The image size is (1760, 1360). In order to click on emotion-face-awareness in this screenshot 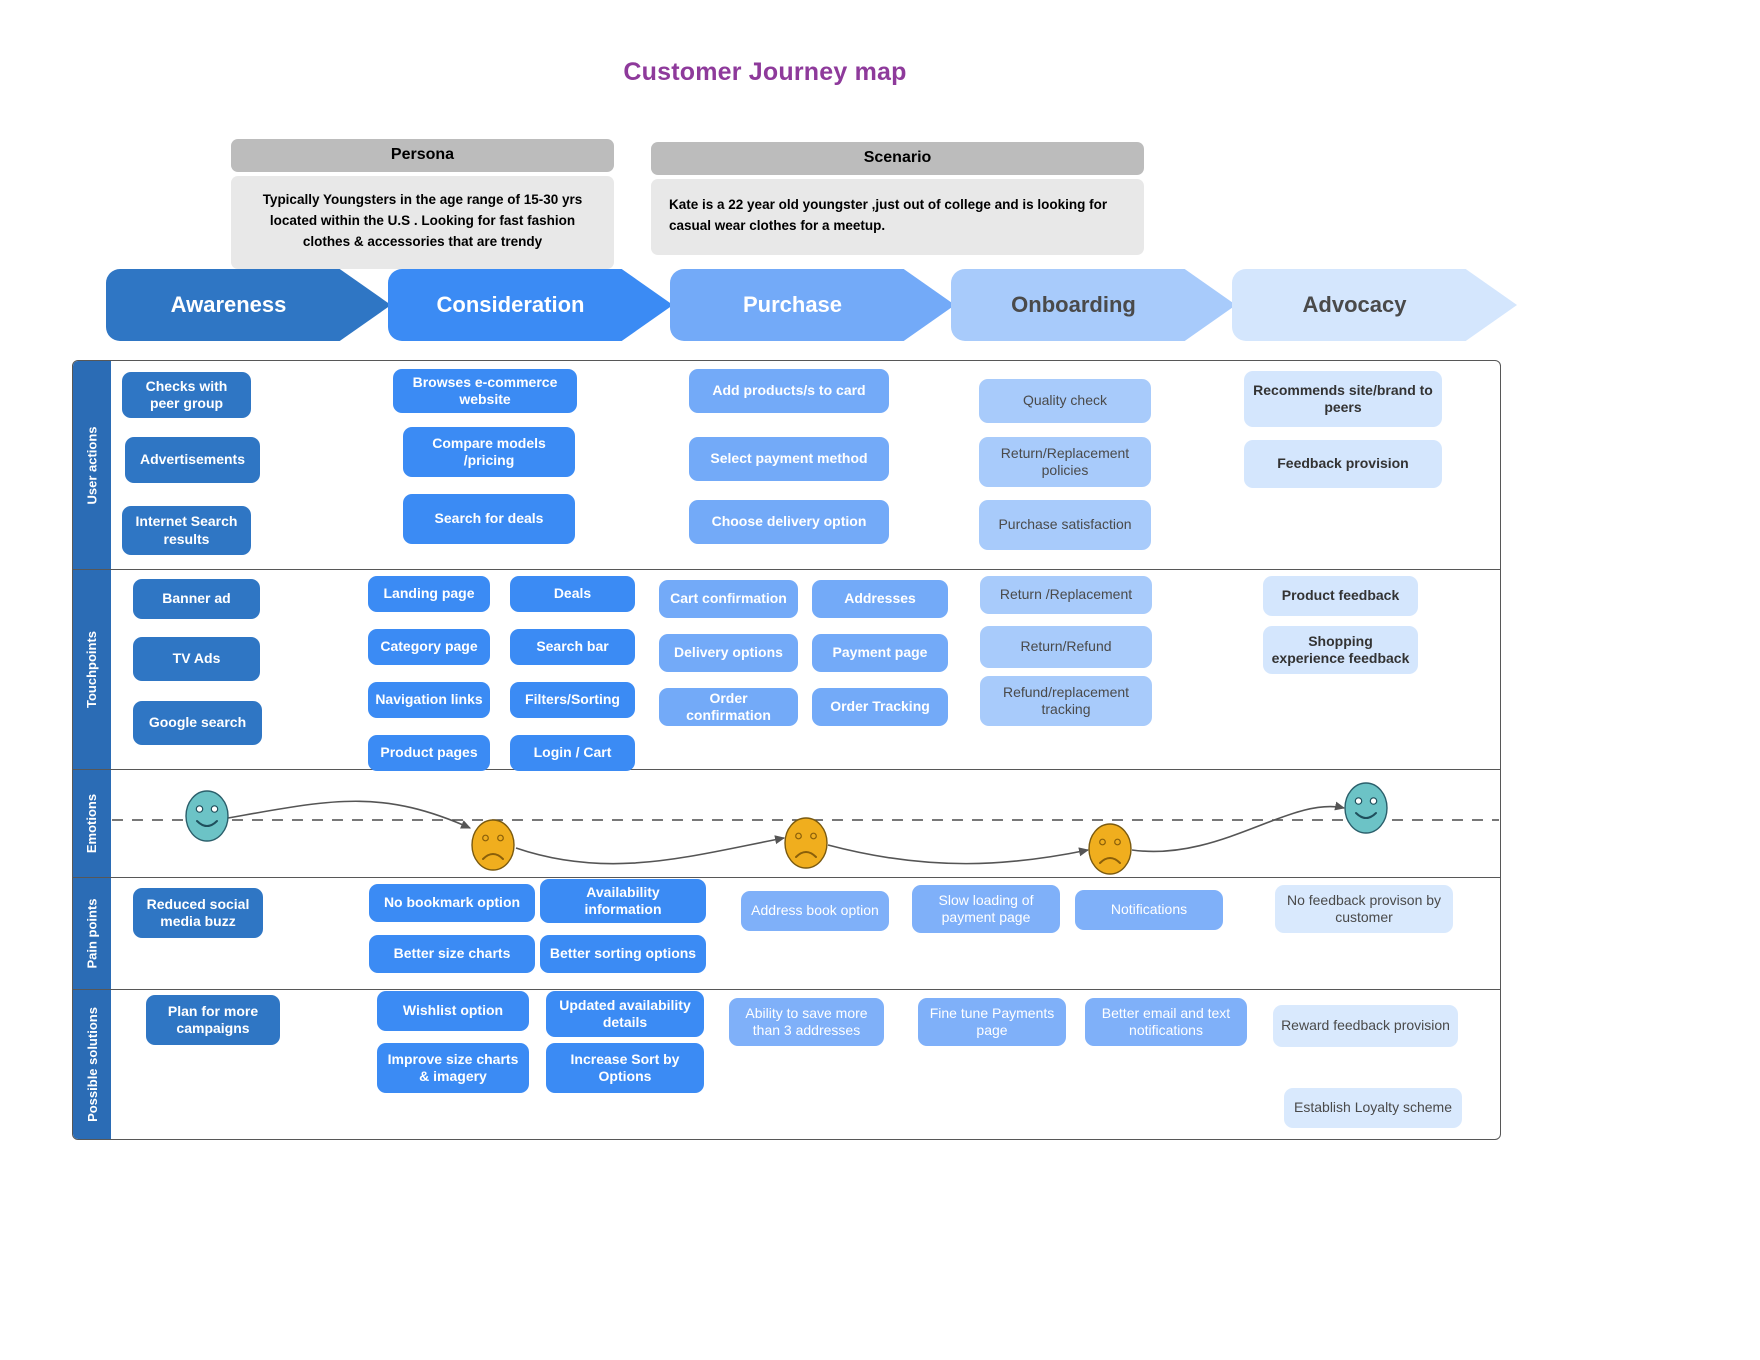, I will do `click(207, 816)`.